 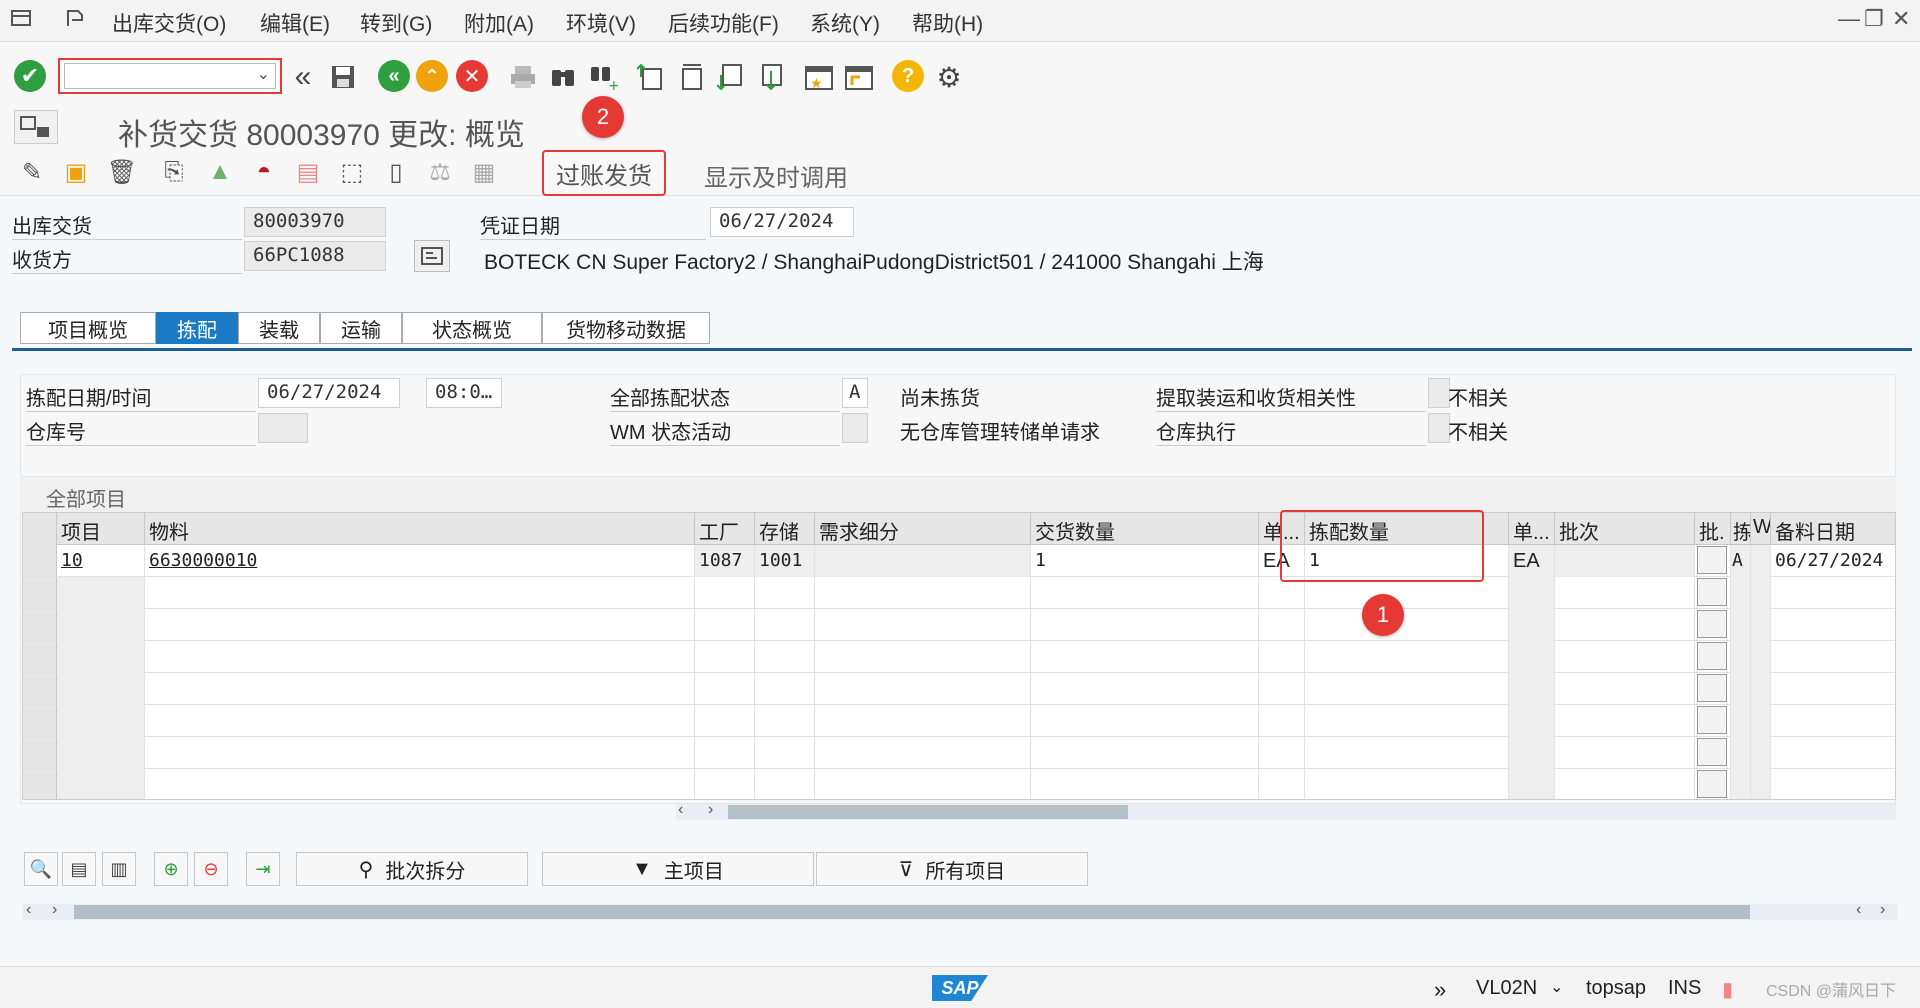 I want to click on menu-edit: 编辑(E), so click(x=295, y=23).